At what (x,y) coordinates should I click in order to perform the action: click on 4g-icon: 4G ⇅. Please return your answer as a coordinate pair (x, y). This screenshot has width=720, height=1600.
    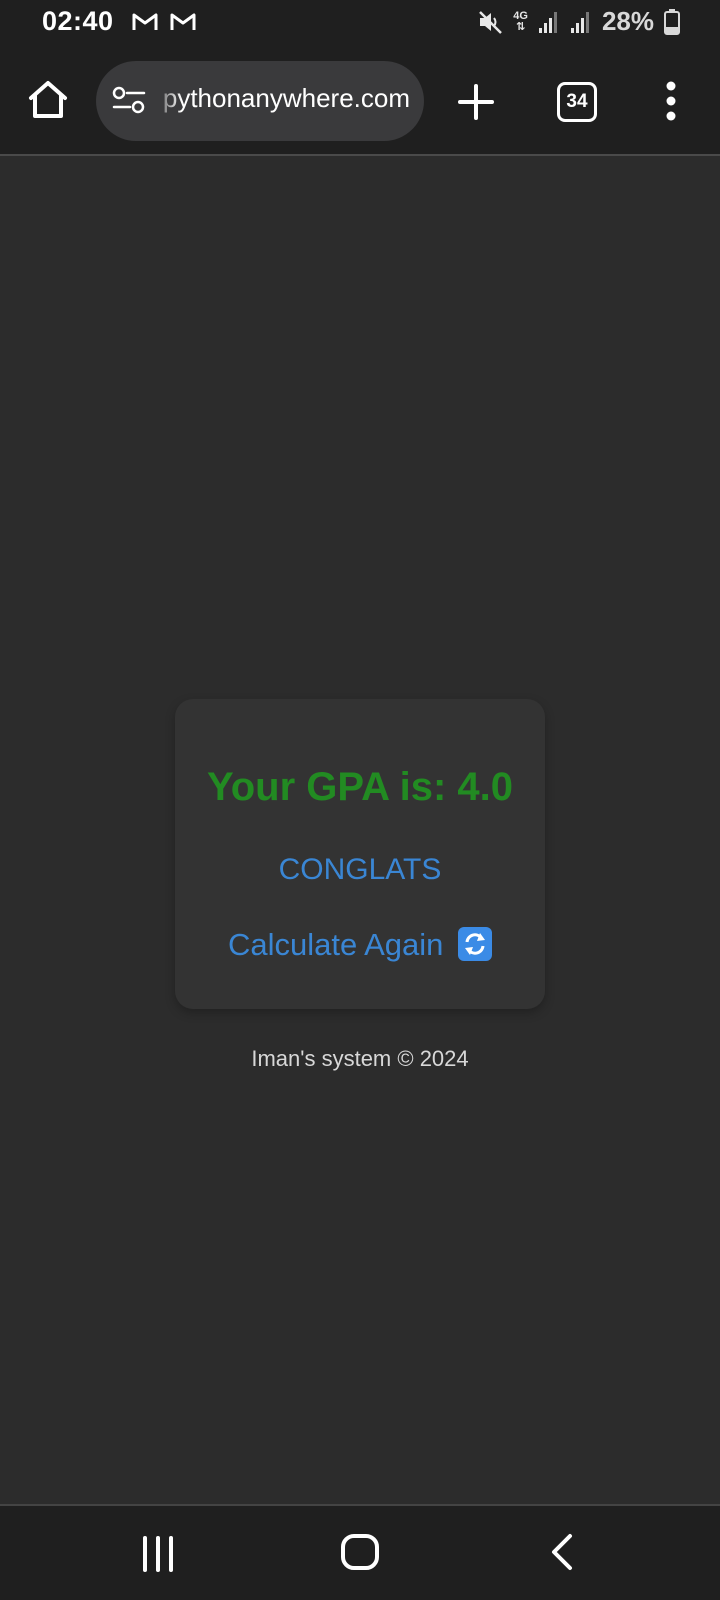
    Looking at the image, I should click on (520, 21).